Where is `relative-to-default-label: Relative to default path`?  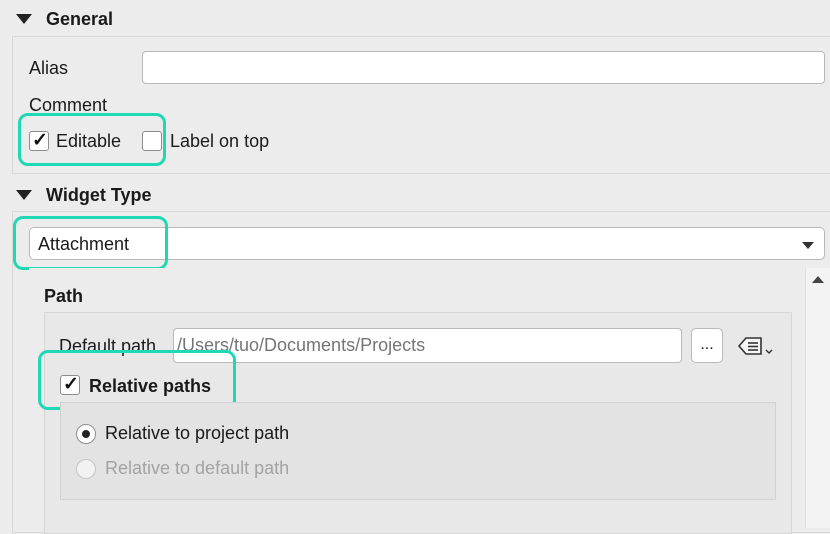
relative-to-default-label: Relative to default path is located at coordinates (197, 468).